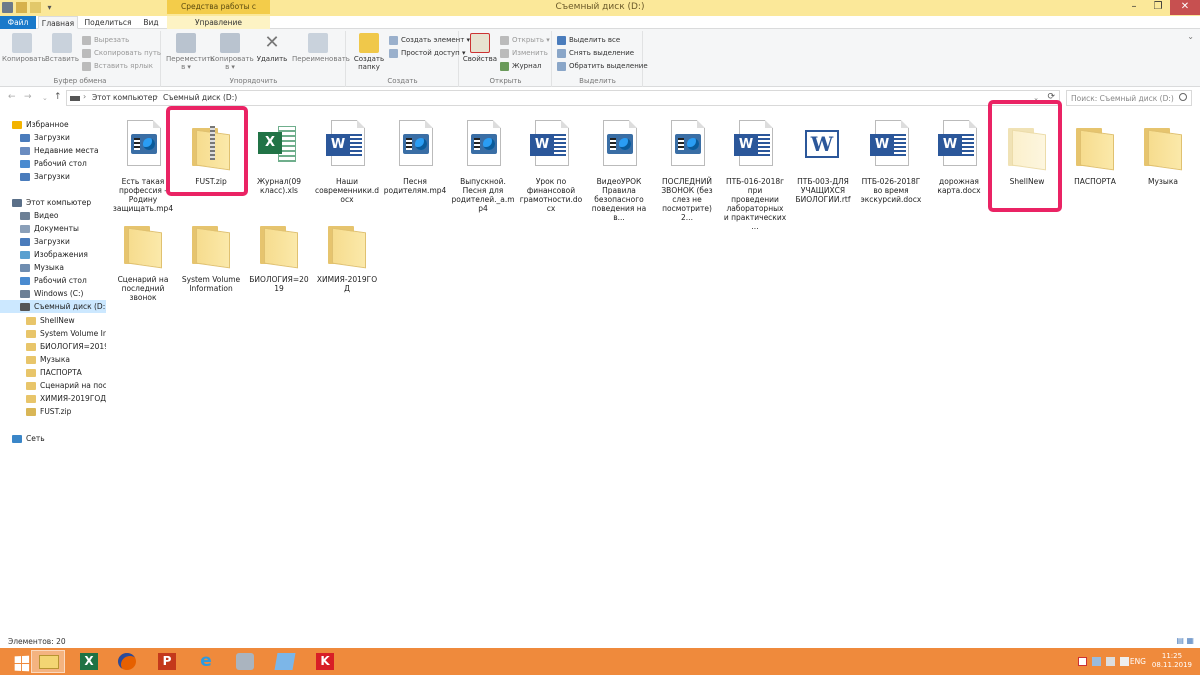 The image size is (1200, 675). What do you see at coordinates (218, 22) in the screenshot?
I see `tab-manage: Управление` at bounding box center [218, 22].